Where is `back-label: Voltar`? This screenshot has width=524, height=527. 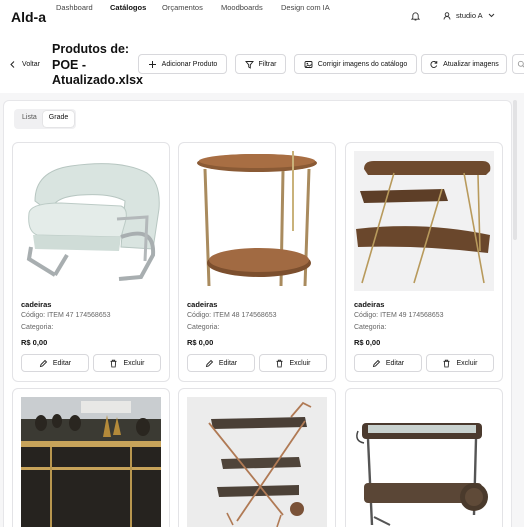
back-label: Voltar is located at coordinates (31, 64).